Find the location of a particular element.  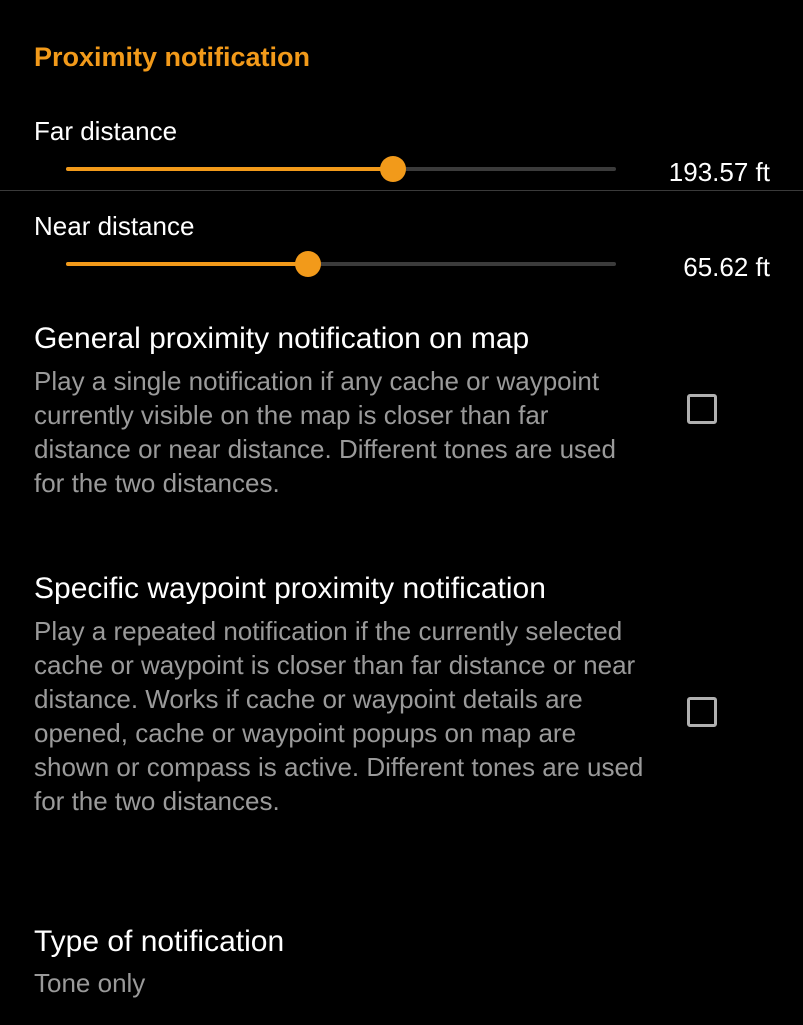

near-distance-title: Near distance is located at coordinates (114, 226).